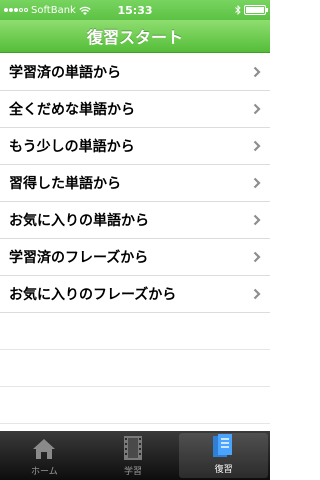 The image size is (320, 480). What do you see at coordinates (135, 72) in the screenshot?
I see `list-item-learned-words: 学習済の単語から` at bounding box center [135, 72].